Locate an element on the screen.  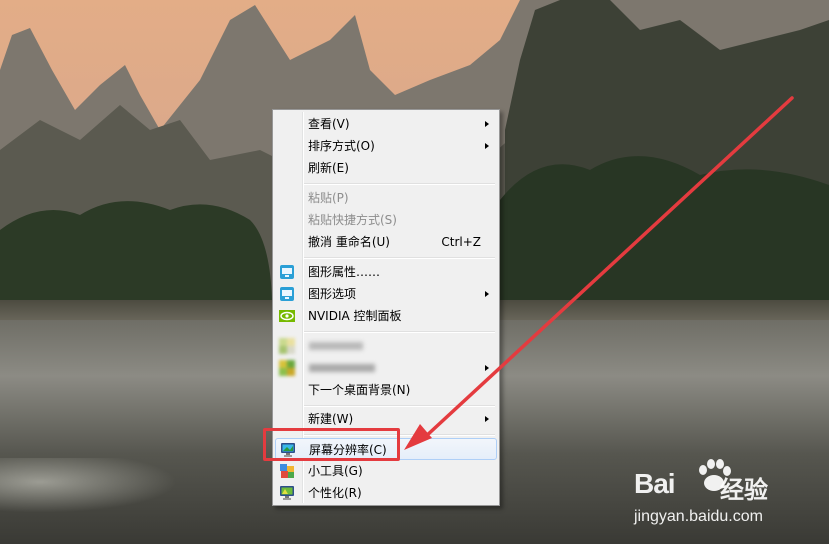
watermark-url: jingyan.baidu.com is located at coordinates (698, 516).